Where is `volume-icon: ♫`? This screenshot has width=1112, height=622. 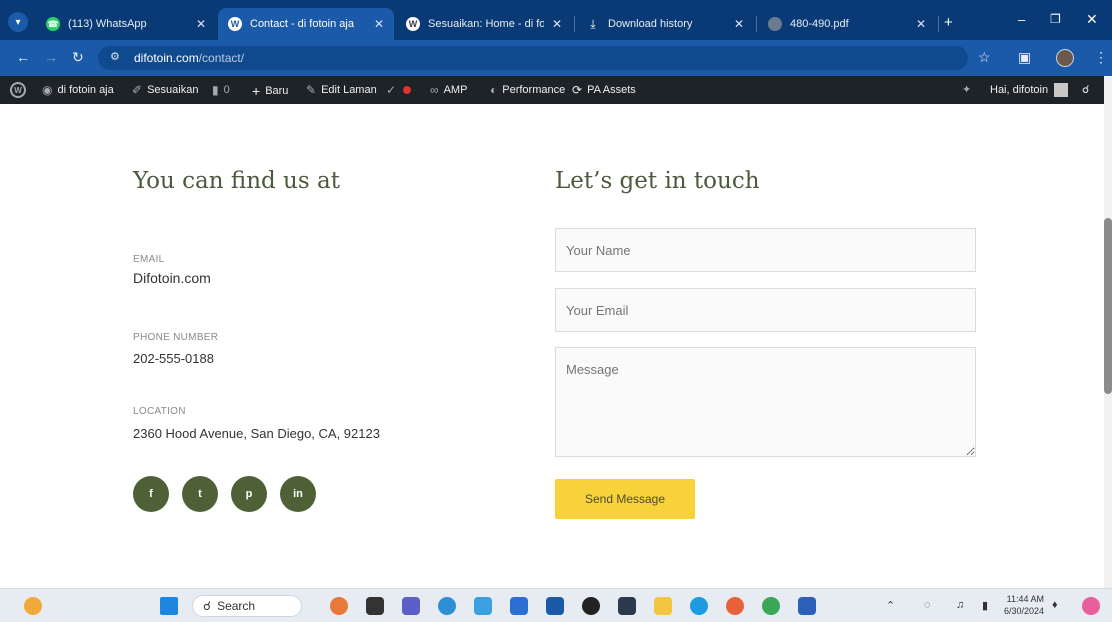
volume-icon: ♫ is located at coordinates (960, 605).